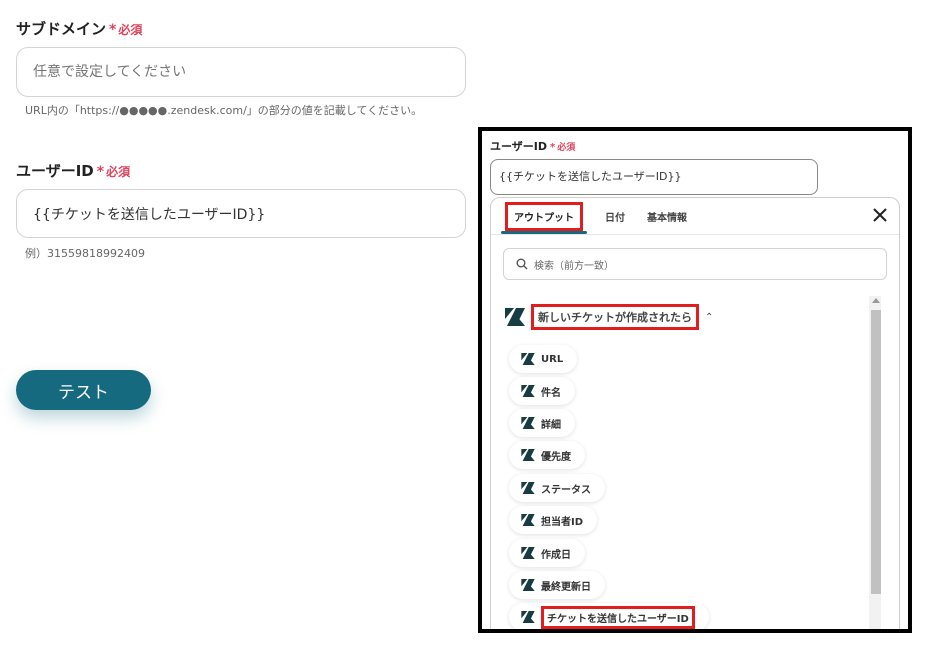 This screenshot has width=928, height=652. I want to click on tab-output: アウトプット, so click(544, 216).